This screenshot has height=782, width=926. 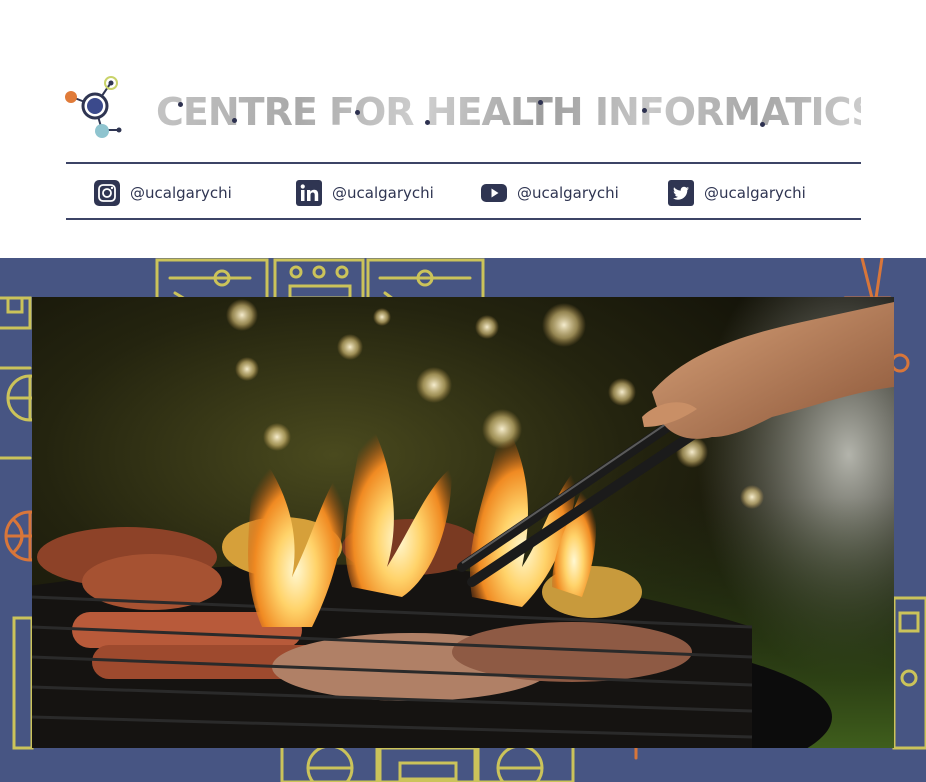 What do you see at coordinates (383, 193) in the screenshot?
I see `linkedin-handle: @ucalgarychi` at bounding box center [383, 193].